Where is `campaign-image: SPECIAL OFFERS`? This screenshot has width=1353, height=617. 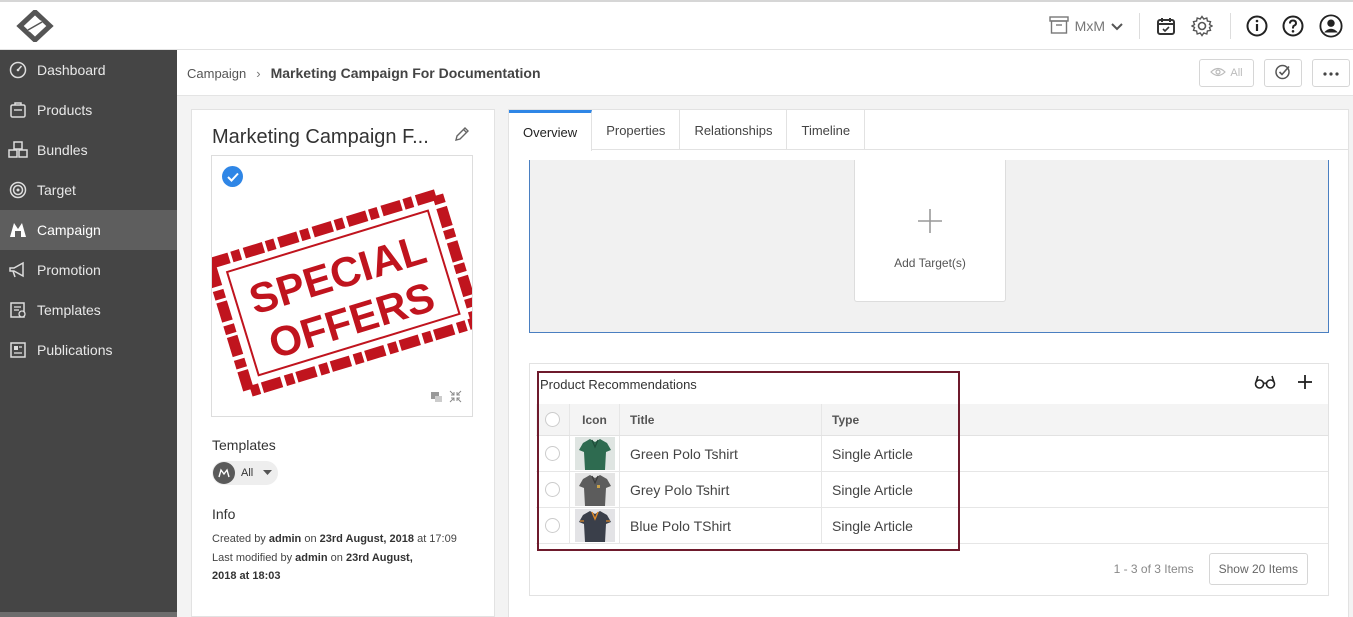 campaign-image: SPECIAL OFFERS is located at coordinates (342, 286).